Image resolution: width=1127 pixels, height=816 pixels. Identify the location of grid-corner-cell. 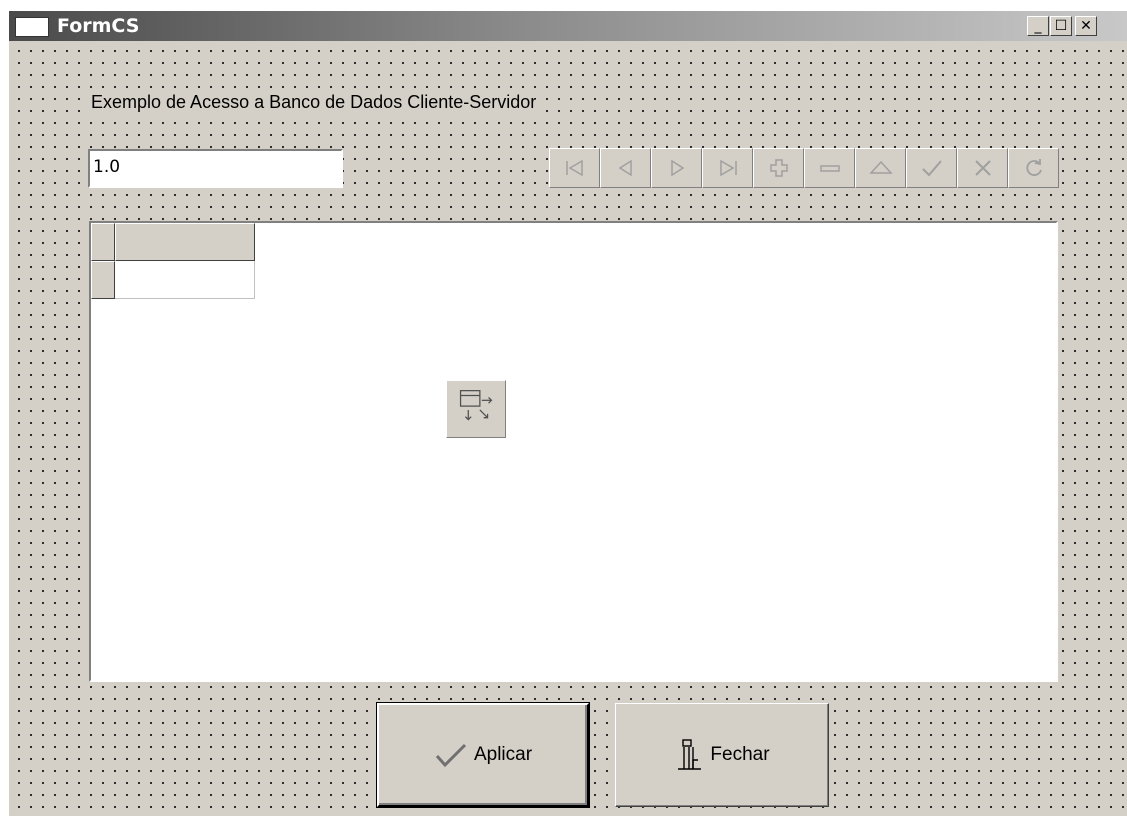
(103, 242).